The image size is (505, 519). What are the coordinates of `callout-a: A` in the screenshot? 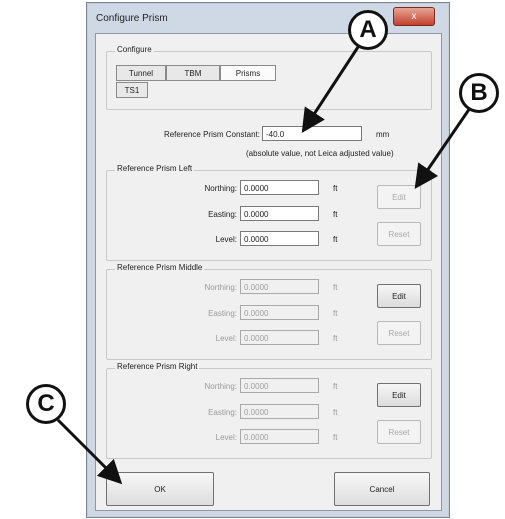 It's located at (368, 30).